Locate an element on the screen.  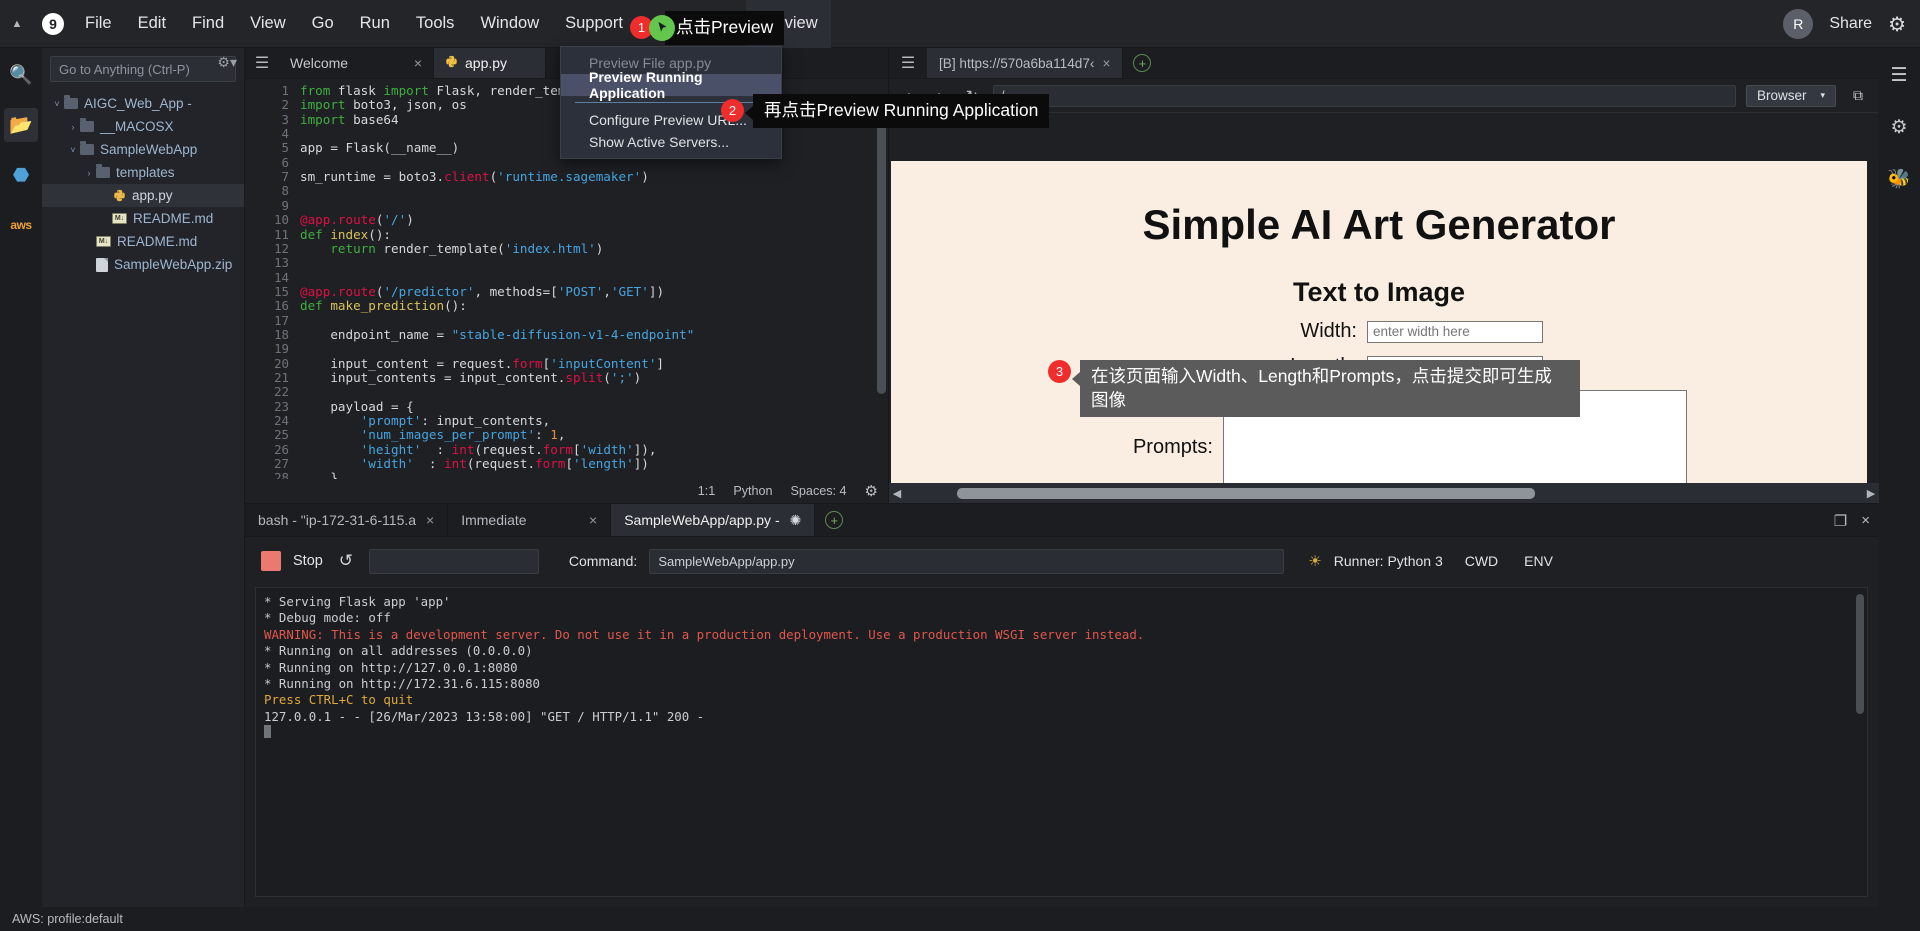
tab-bash: bash - "ip-172-31-6-115.a × is located at coordinates (347, 520).